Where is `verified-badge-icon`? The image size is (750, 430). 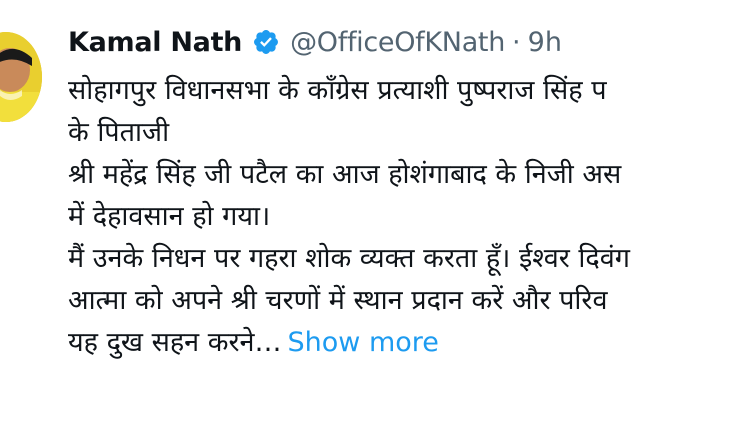
verified-badge-icon is located at coordinates (266, 42).